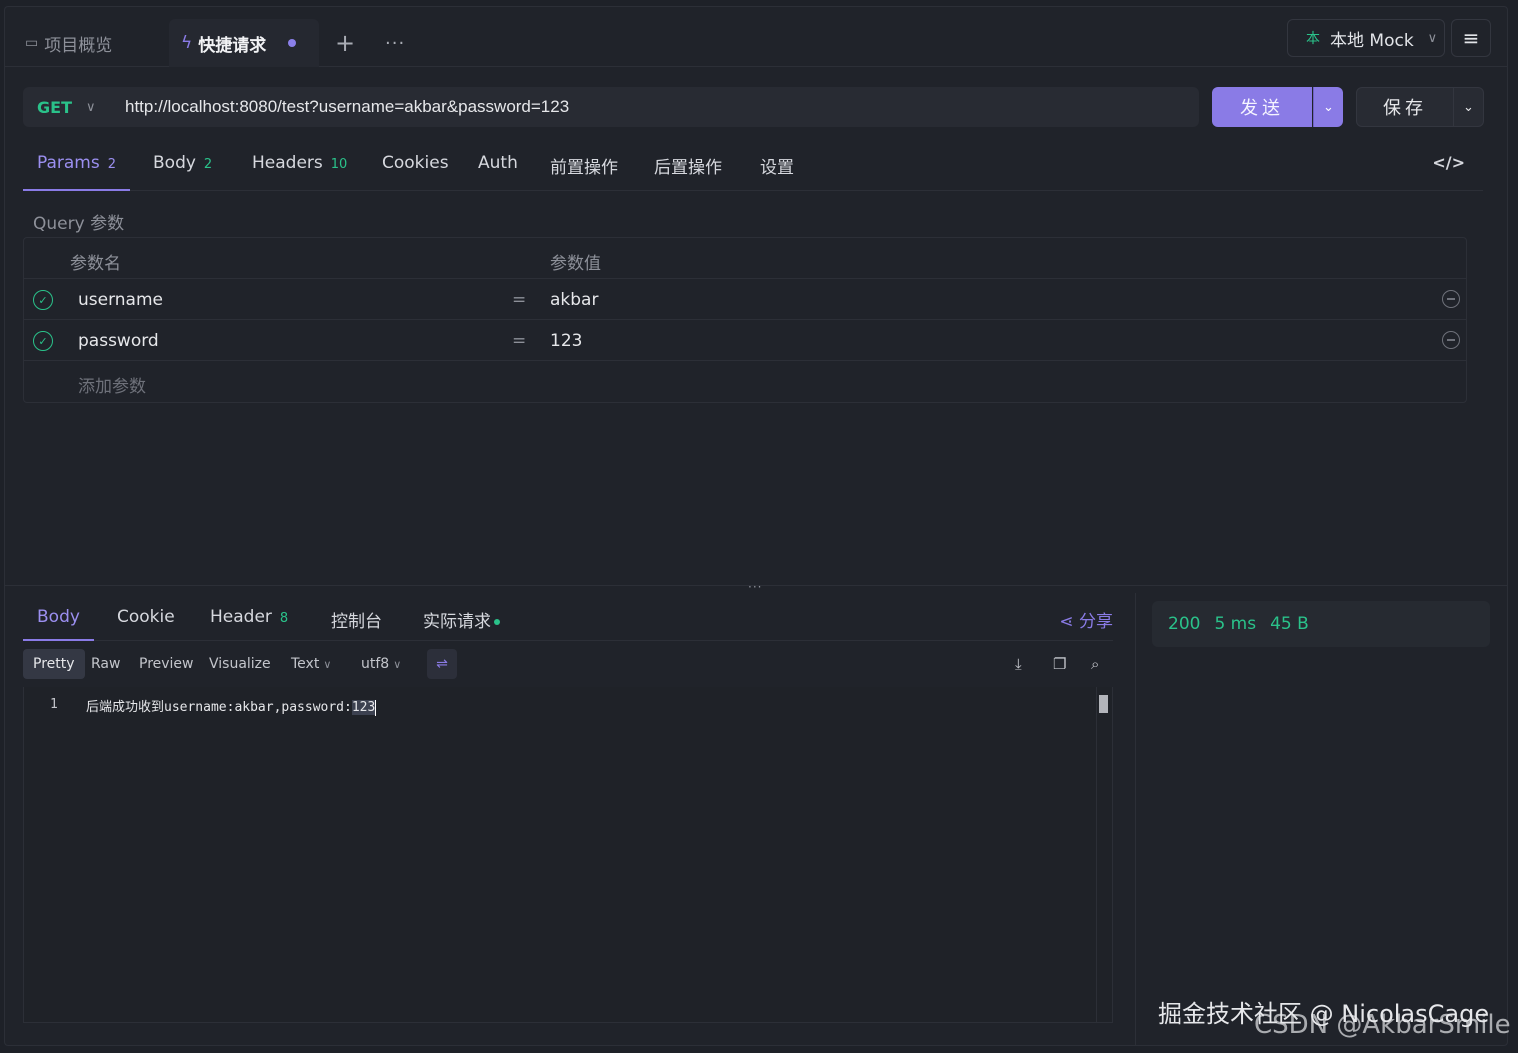  Describe the element at coordinates (292, 43) in the screenshot. I see `unsaved-dot-icon` at that location.